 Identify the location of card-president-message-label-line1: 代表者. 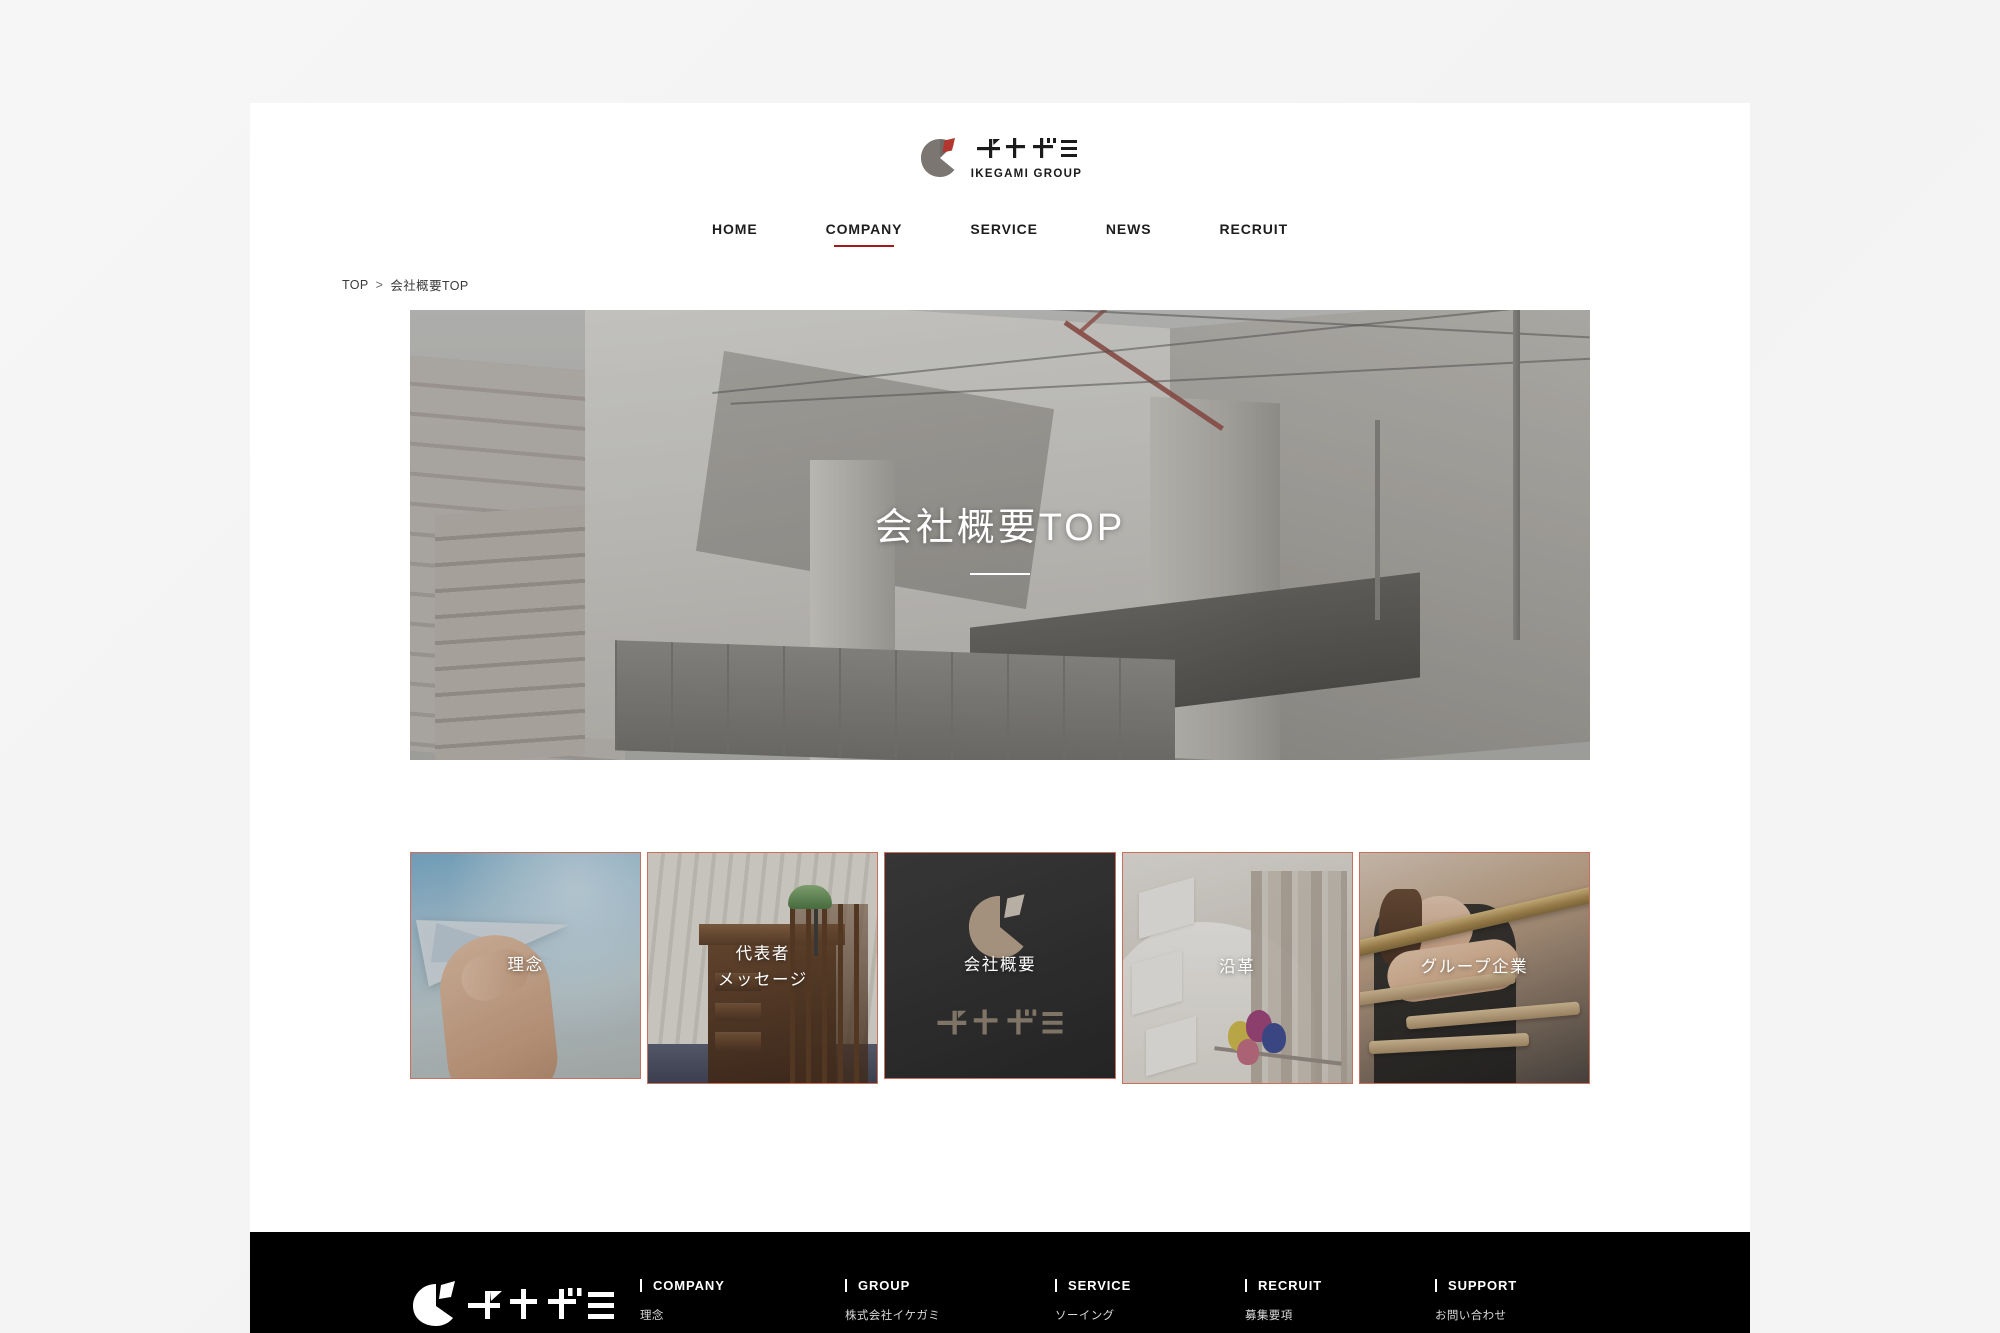
(762, 954).